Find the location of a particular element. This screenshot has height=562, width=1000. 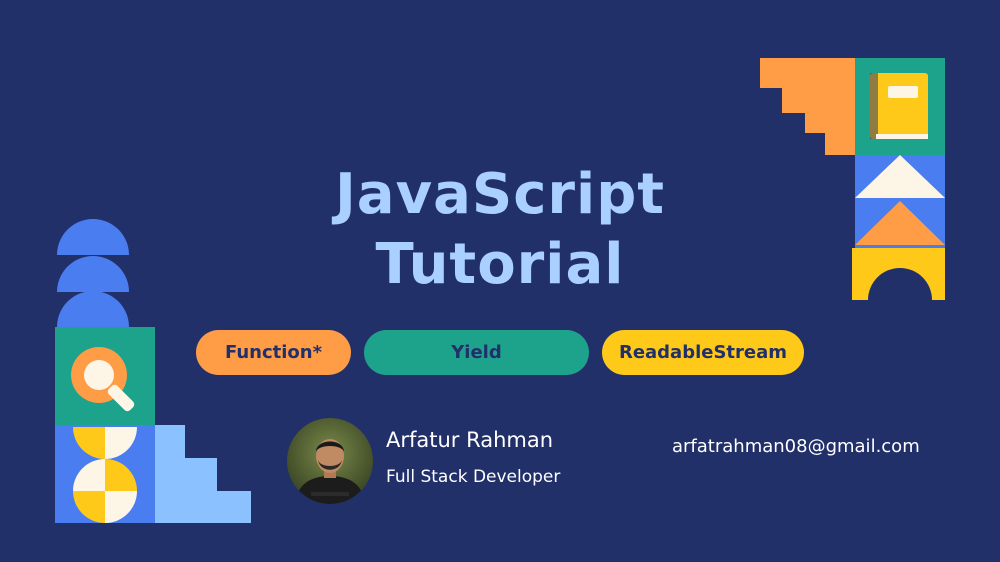

author-email: arfatrahman08@gmail.com is located at coordinates (796, 446).